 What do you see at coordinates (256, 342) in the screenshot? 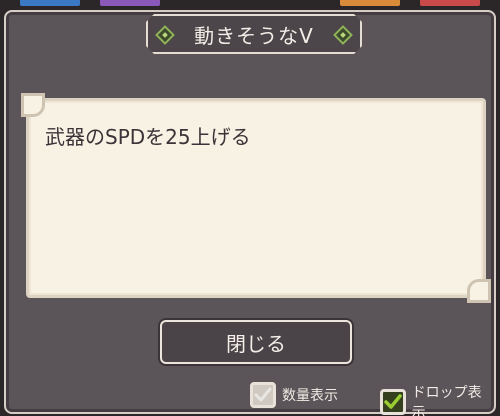
I see `close-button: 閉じる` at bounding box center [256, 342].